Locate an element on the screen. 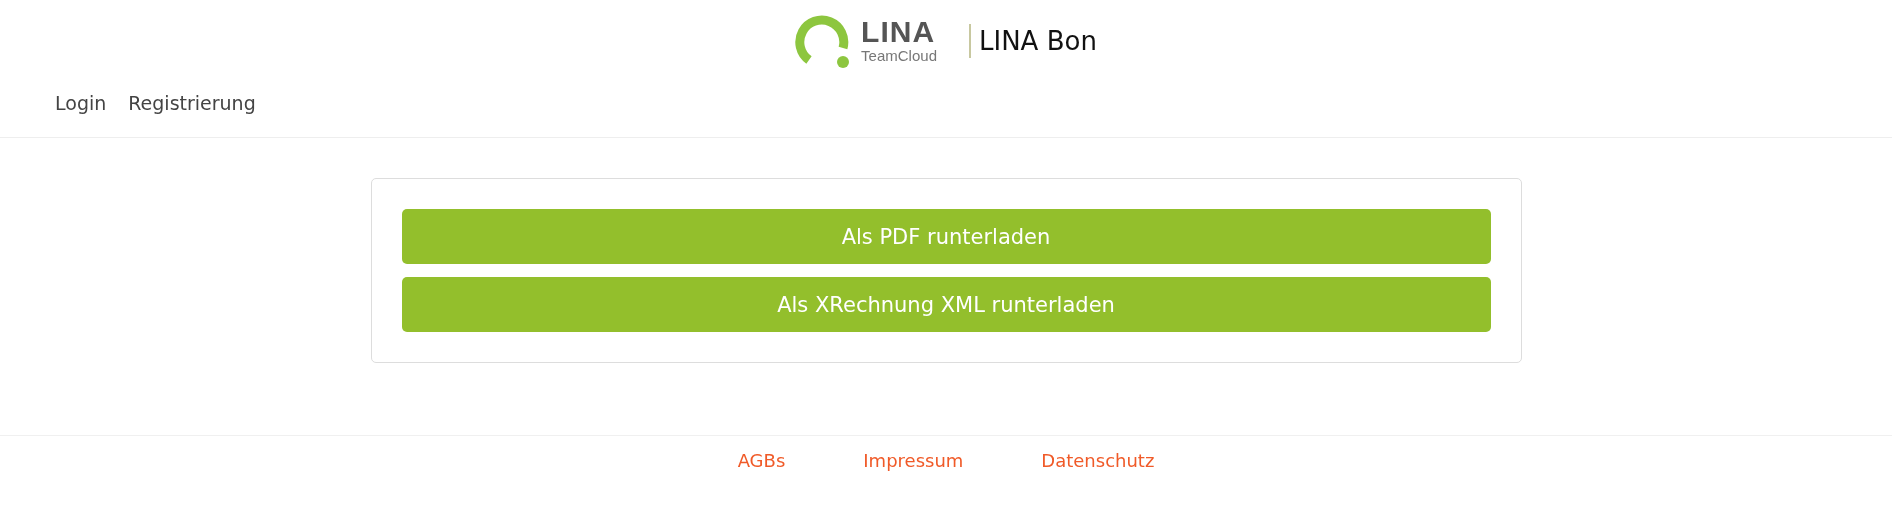  download-button: Als XRechnung XML runterladen is located at coordinates (946, 304).